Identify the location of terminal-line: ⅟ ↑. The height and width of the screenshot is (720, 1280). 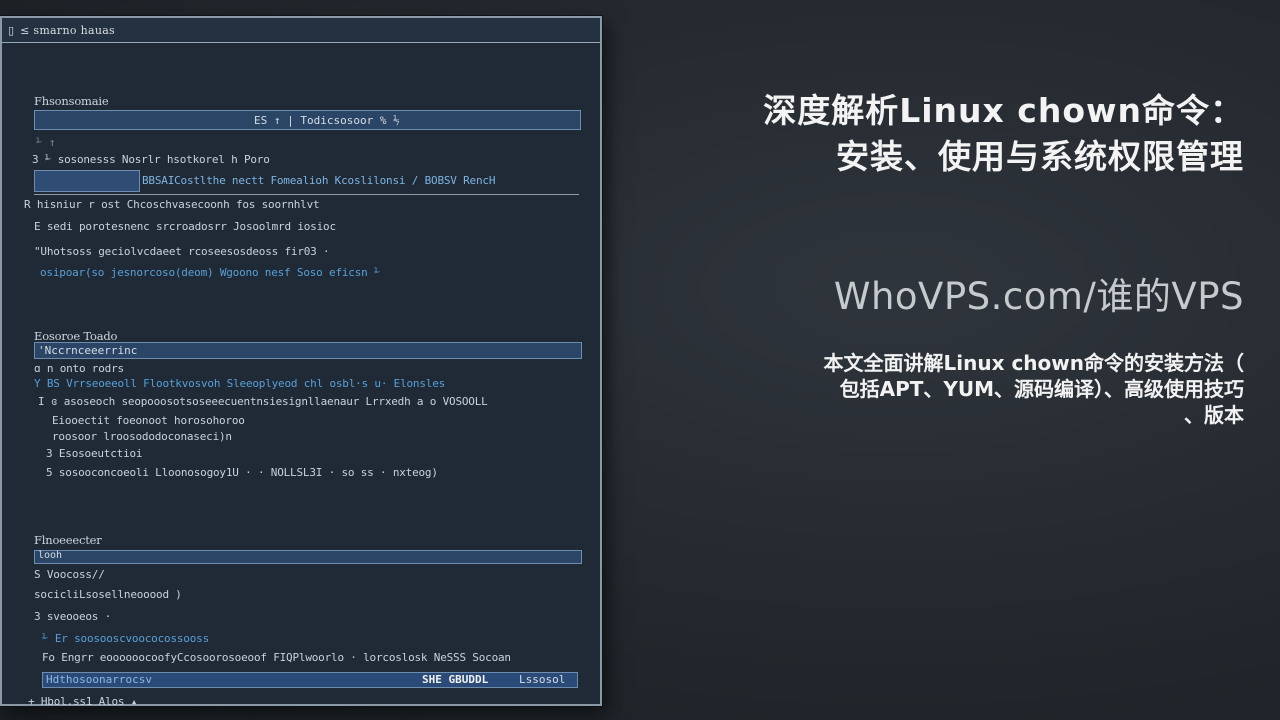
(46, 142).